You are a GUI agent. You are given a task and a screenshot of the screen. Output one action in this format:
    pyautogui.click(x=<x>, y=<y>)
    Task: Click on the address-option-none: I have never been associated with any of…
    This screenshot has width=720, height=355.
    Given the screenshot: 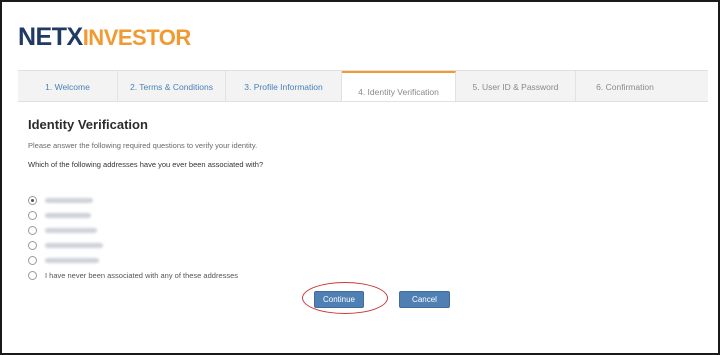 What is the action you would take?
    pyautogui.click(x=133, y=275)
    